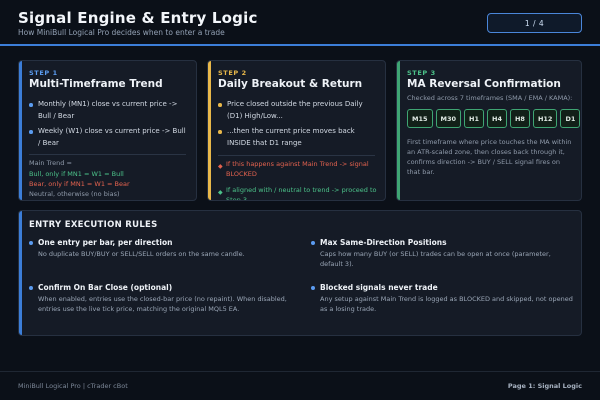 This screenshot has width=600, height=400. Describe the element at coordinates (105, 242) in the screenshot. I see `rule-title: One entry per bar, per direction` at that location.